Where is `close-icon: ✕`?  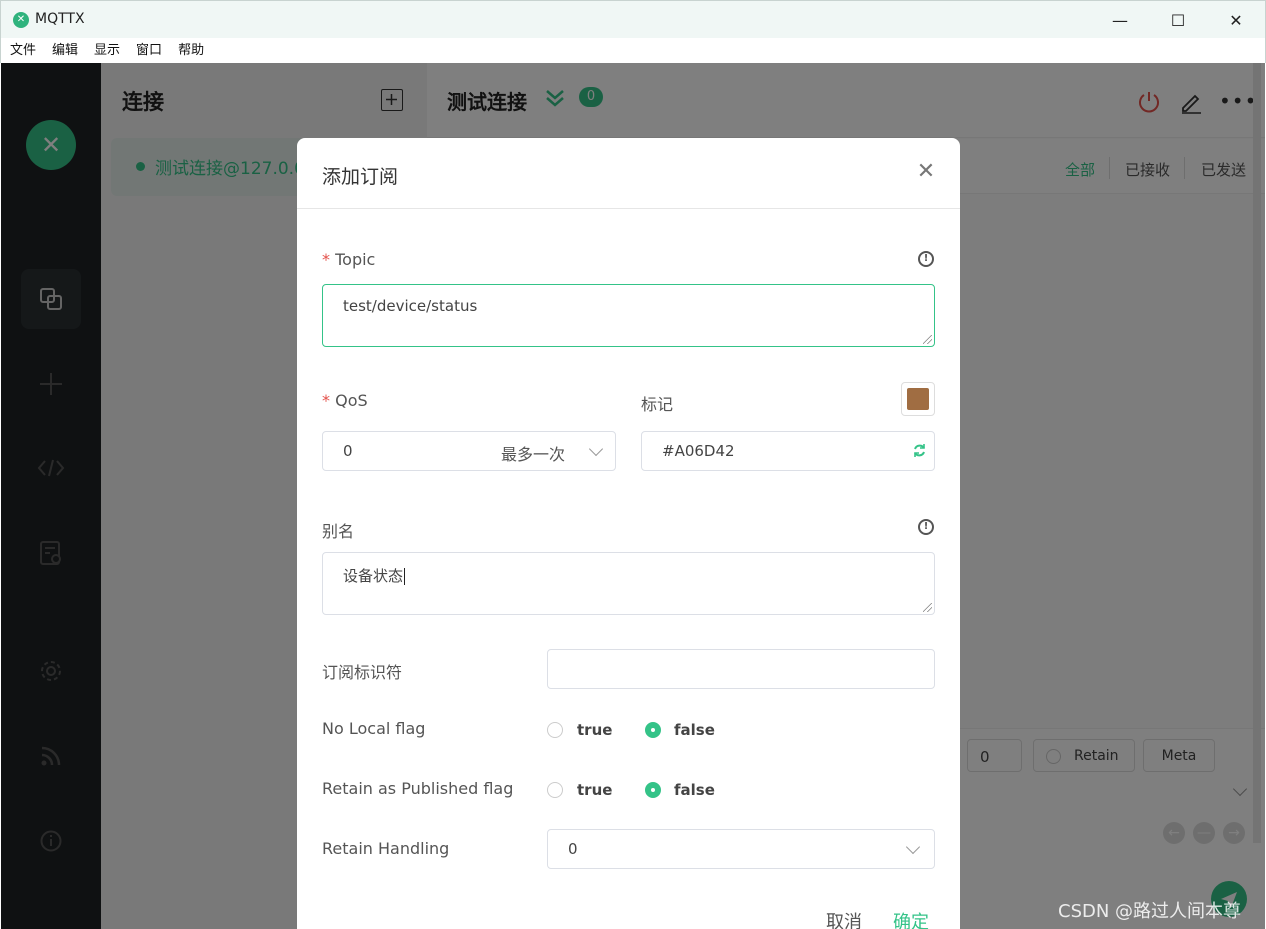
close-icon: ✕ is located at coordinates (926, 172).